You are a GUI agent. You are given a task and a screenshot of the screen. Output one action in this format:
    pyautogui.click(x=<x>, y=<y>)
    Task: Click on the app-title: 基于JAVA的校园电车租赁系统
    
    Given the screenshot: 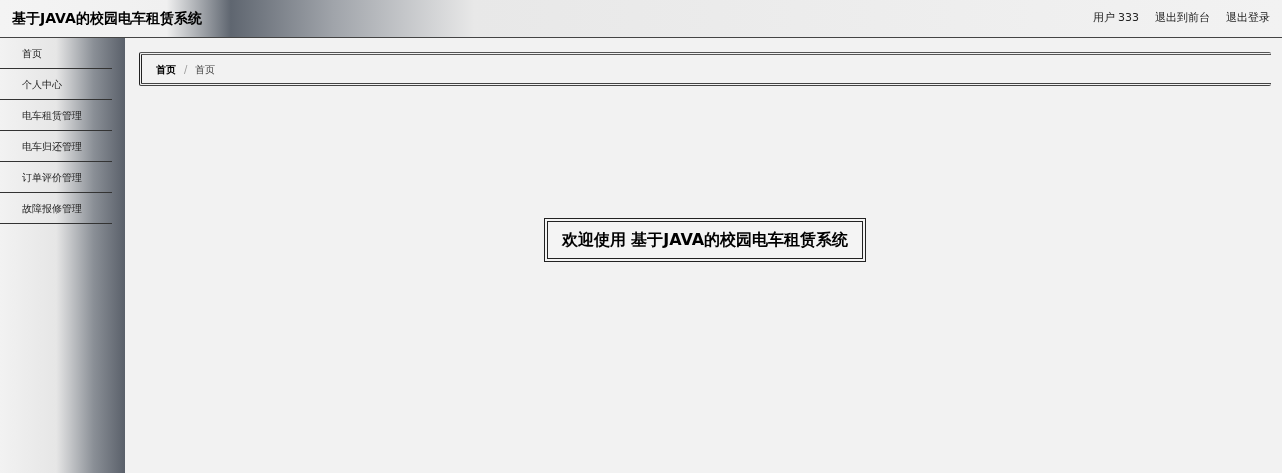 What is the action you would take?
    pyautogui.click(x=107, y=18)
    